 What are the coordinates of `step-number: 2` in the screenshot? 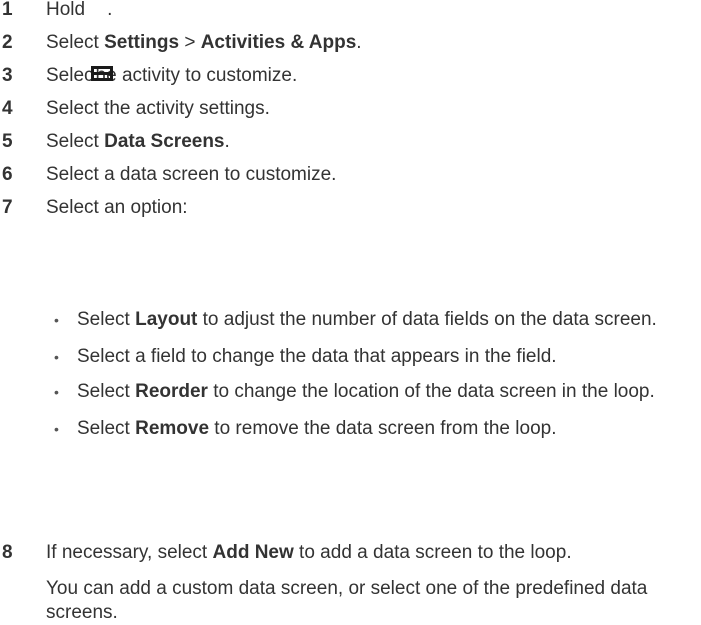 It's located at (7, 42).